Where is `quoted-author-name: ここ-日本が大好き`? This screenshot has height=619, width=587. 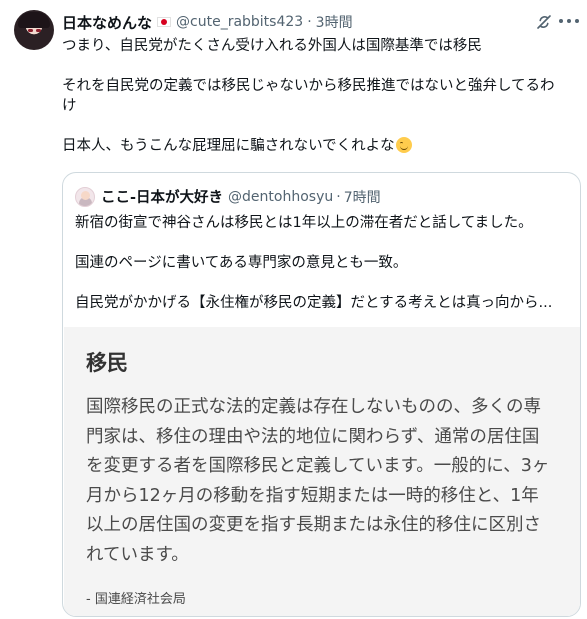 quoted-author-name: ここ-日本が大好き is located at coordinates (162, 198).